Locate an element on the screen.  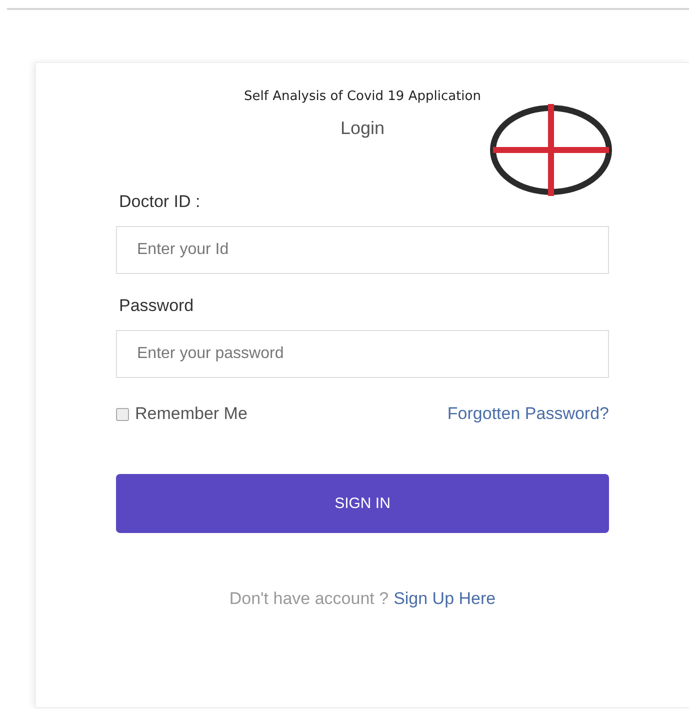
forgot-password-link: Forgotten Password? is located at coordinates (528, 414).